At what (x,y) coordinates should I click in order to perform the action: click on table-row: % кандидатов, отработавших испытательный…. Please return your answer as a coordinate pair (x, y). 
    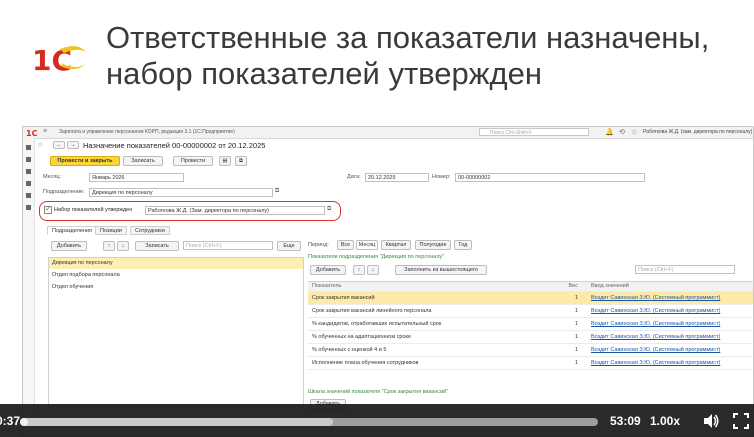
    Looking at the image, I should click on (530, 324).